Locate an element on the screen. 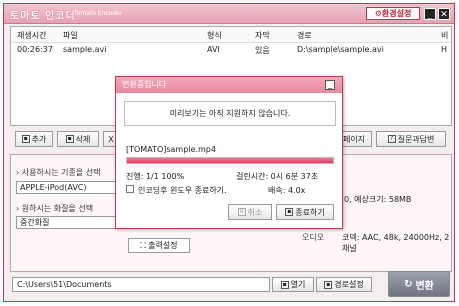 The image size is (459, 306). audio-info: 코덱: AAC, 48k, 24000Hz, 2 채널 is located at coordinates (396, 243).